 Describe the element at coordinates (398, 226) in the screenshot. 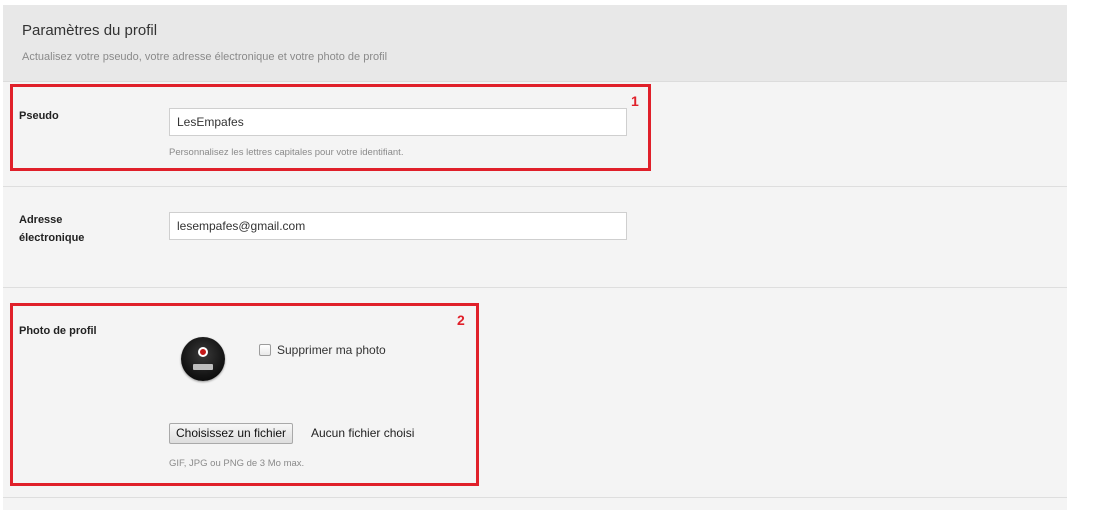

I see `email-input: lesempafes@gmail.com` at that location.